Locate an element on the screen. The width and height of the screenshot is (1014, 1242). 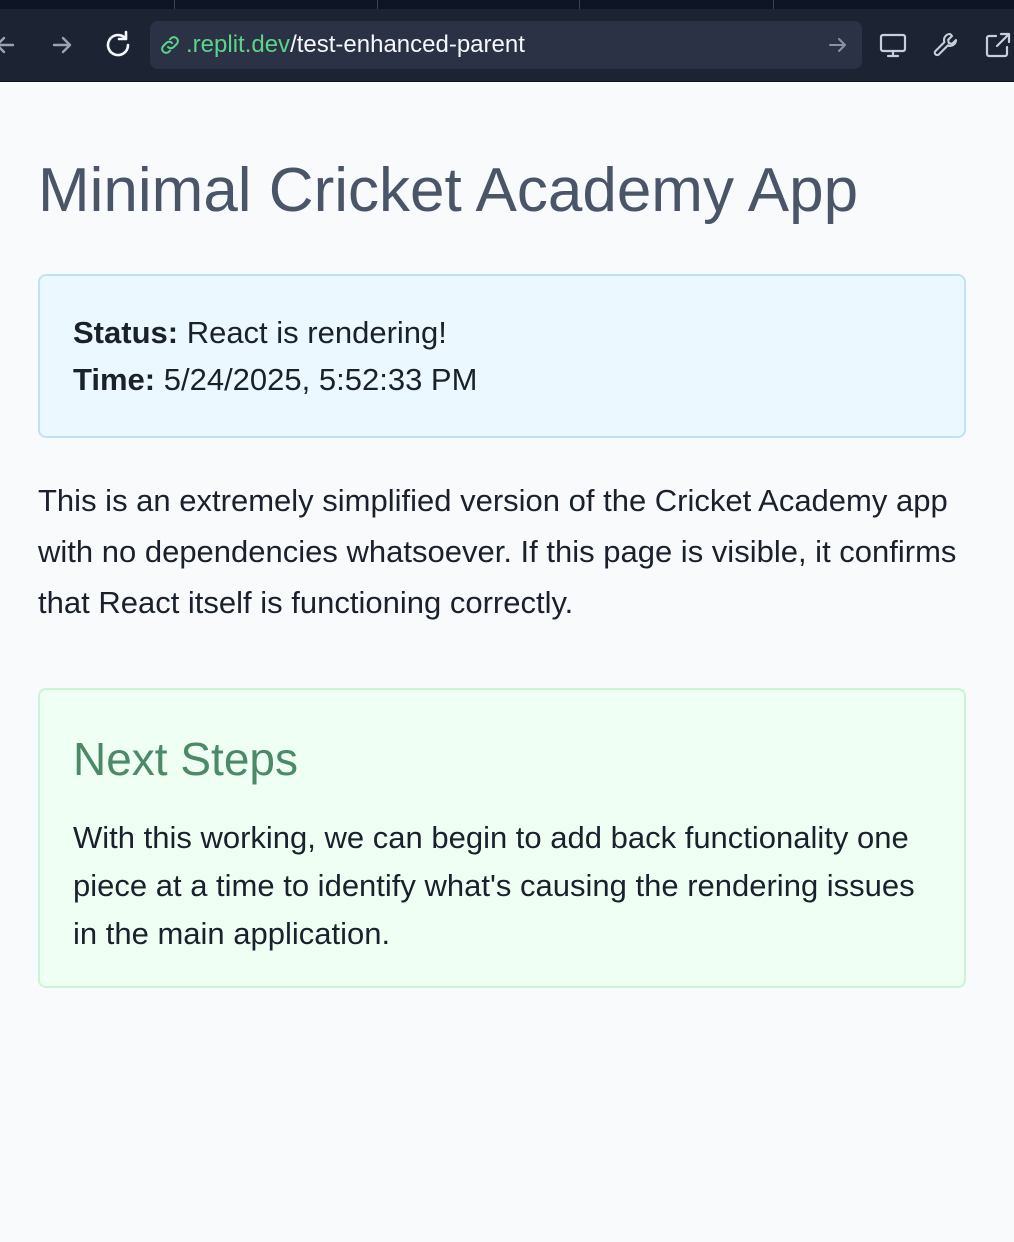
status-label: Status: is located at coordinates (126, 332).